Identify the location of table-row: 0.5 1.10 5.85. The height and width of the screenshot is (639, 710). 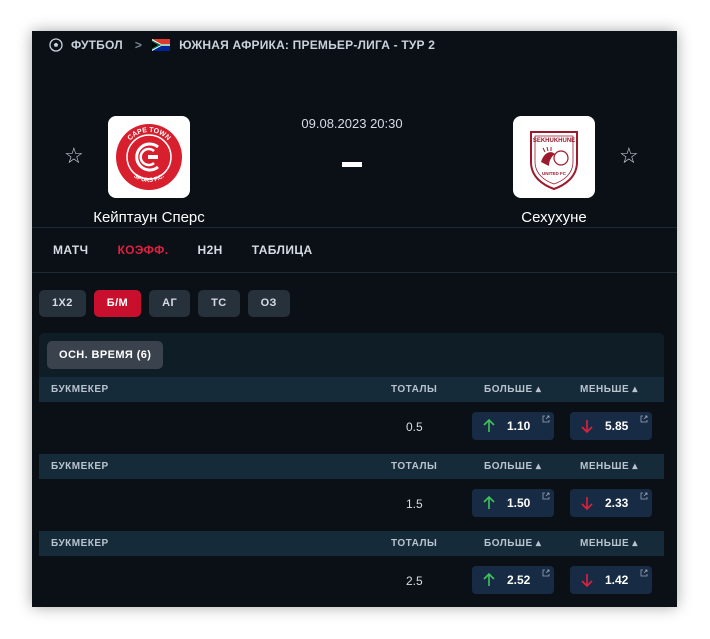
(351, 428).